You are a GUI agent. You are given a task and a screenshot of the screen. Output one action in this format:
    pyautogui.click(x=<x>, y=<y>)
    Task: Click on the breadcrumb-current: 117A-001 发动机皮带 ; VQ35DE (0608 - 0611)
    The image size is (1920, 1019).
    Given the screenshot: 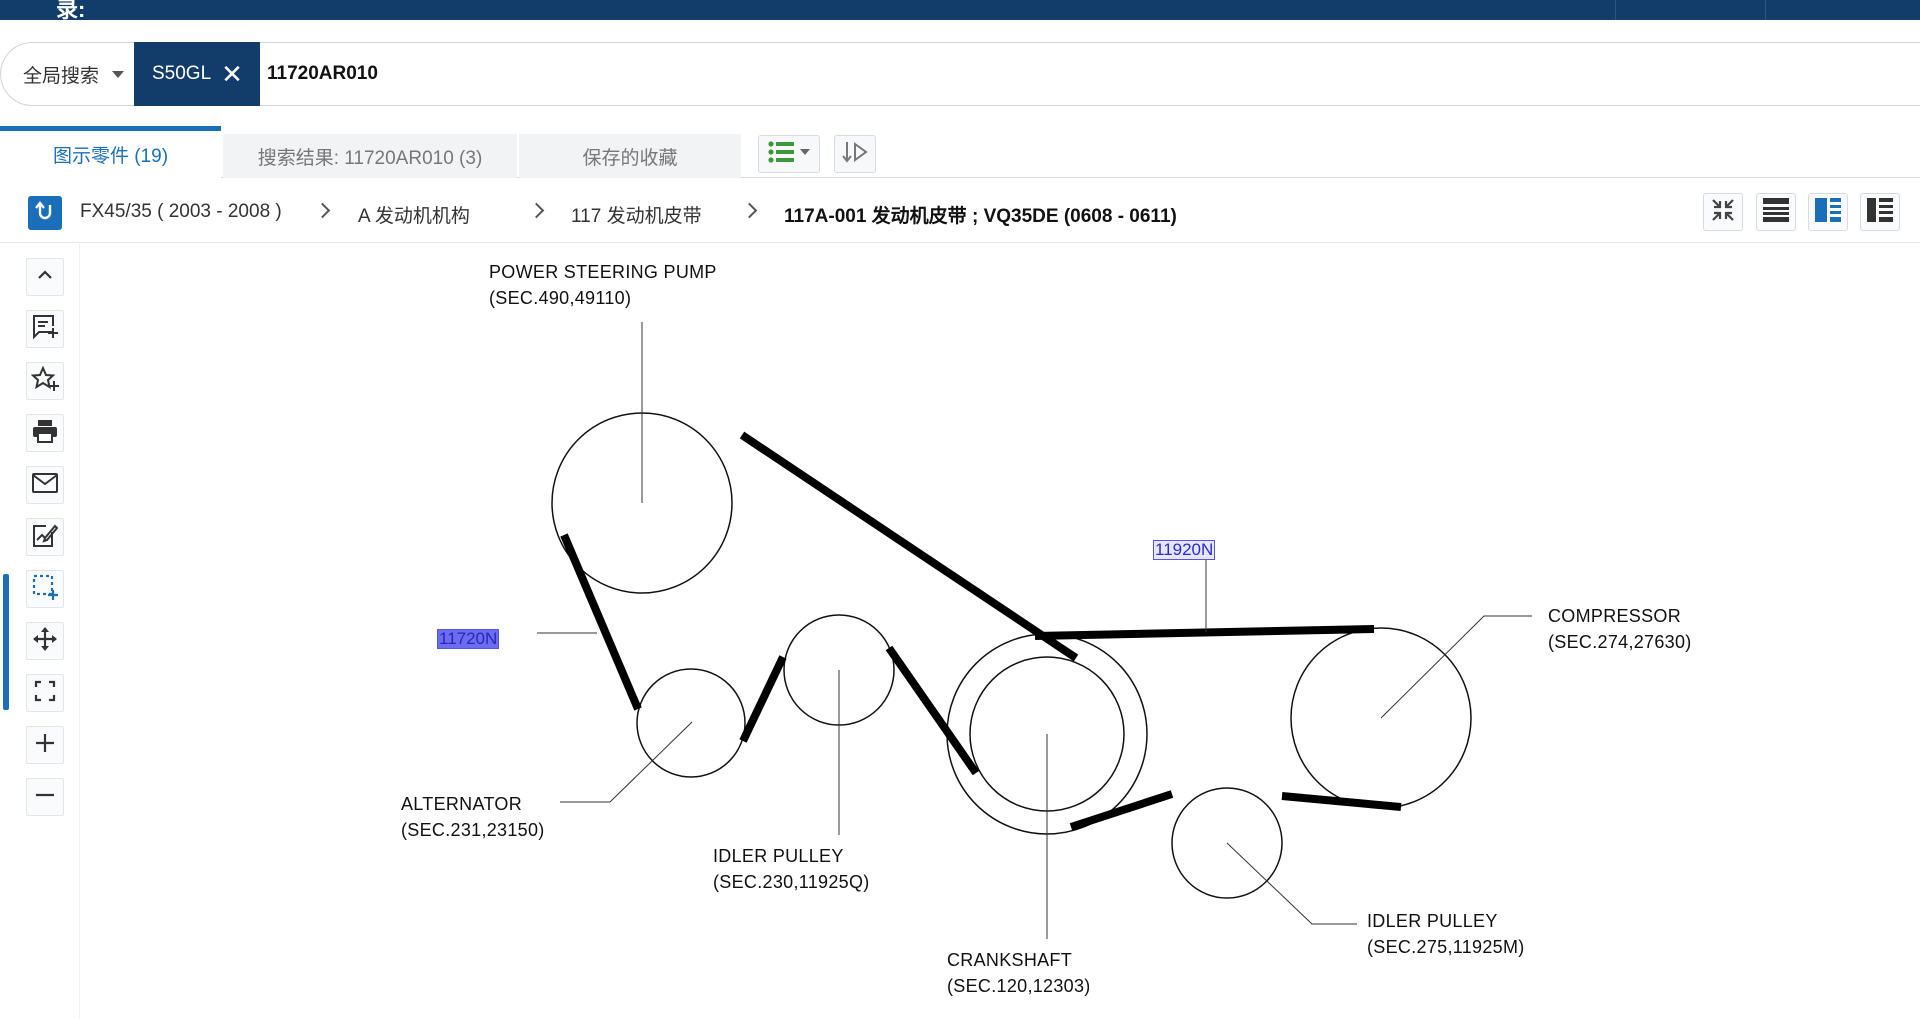 What is the action you would take?
    pyautogui.click(x=980, y=216)
    